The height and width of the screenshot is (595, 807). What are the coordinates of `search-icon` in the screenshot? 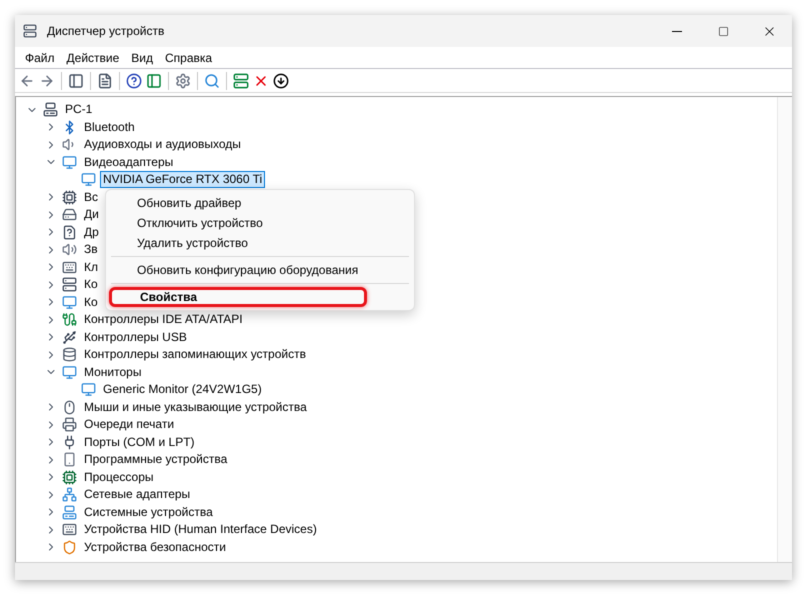 It's located at (212, 80).